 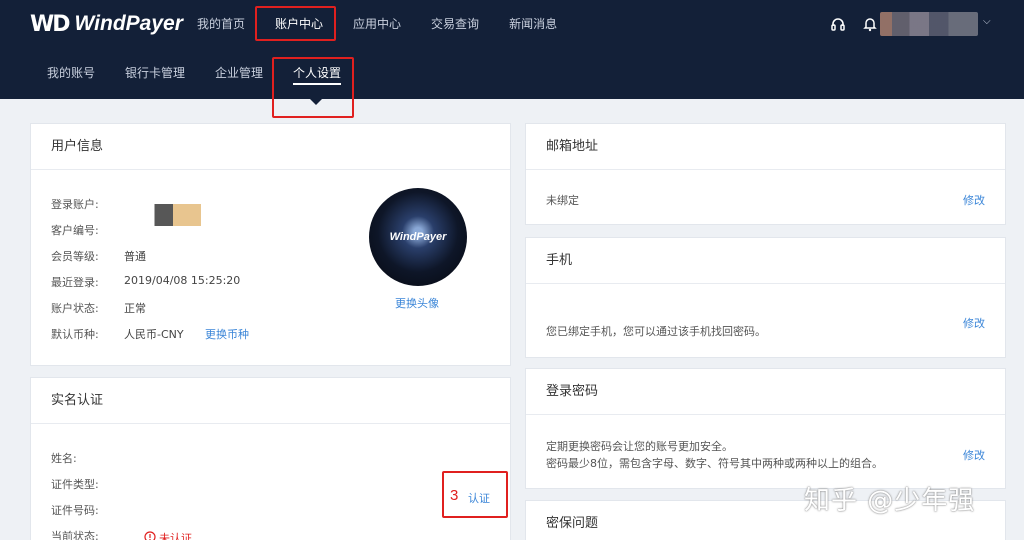 I want to click on watermark: 知乎 @少年强, so click(x=890, y=501).